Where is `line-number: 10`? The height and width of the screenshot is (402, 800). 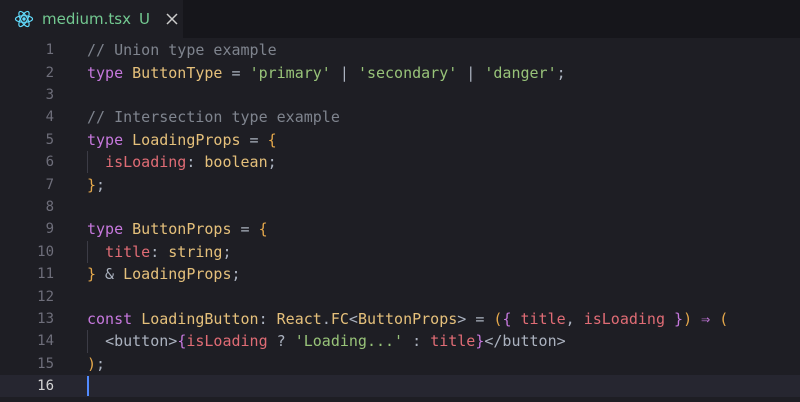
line-number: 10 is located at coordinates (45, 251).